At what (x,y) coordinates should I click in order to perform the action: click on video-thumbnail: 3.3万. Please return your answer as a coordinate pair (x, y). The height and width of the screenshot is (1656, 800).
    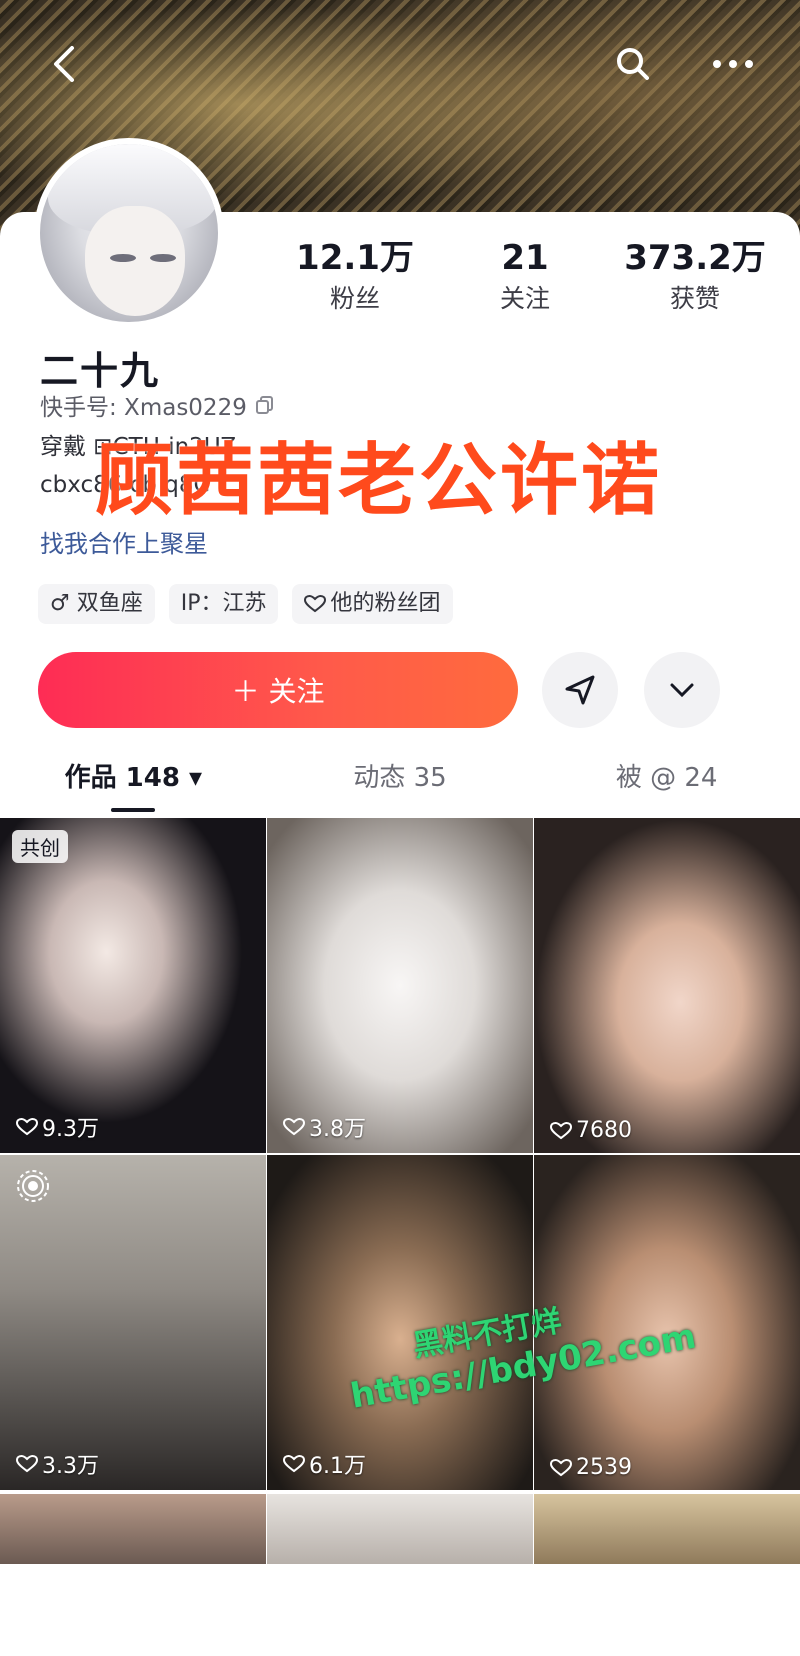
    Looking at the image, I should click on (133, 1322).